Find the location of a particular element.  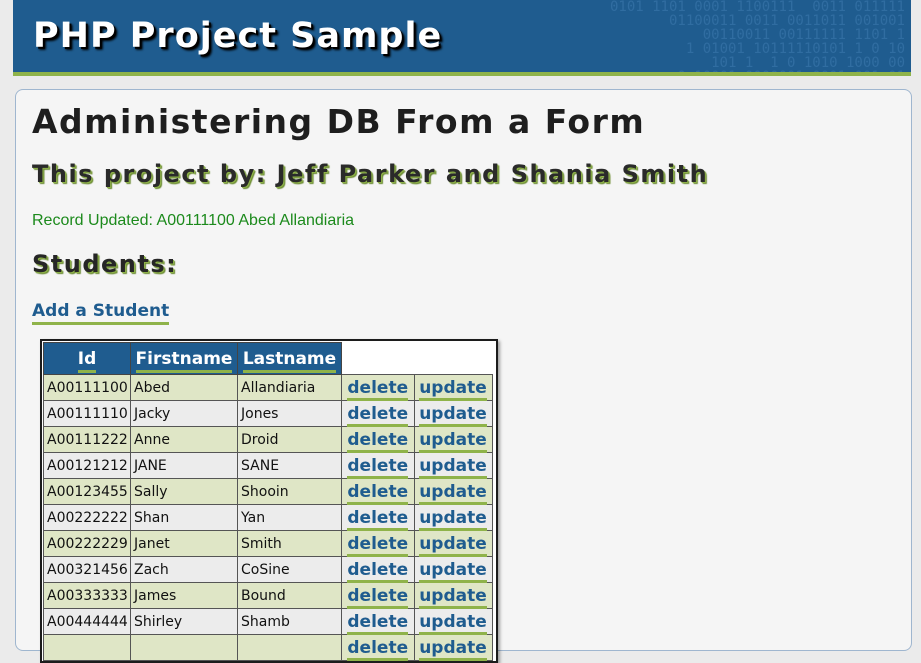

table-header-row: Id Firstname Lastname is located at coordinates (267, 358).